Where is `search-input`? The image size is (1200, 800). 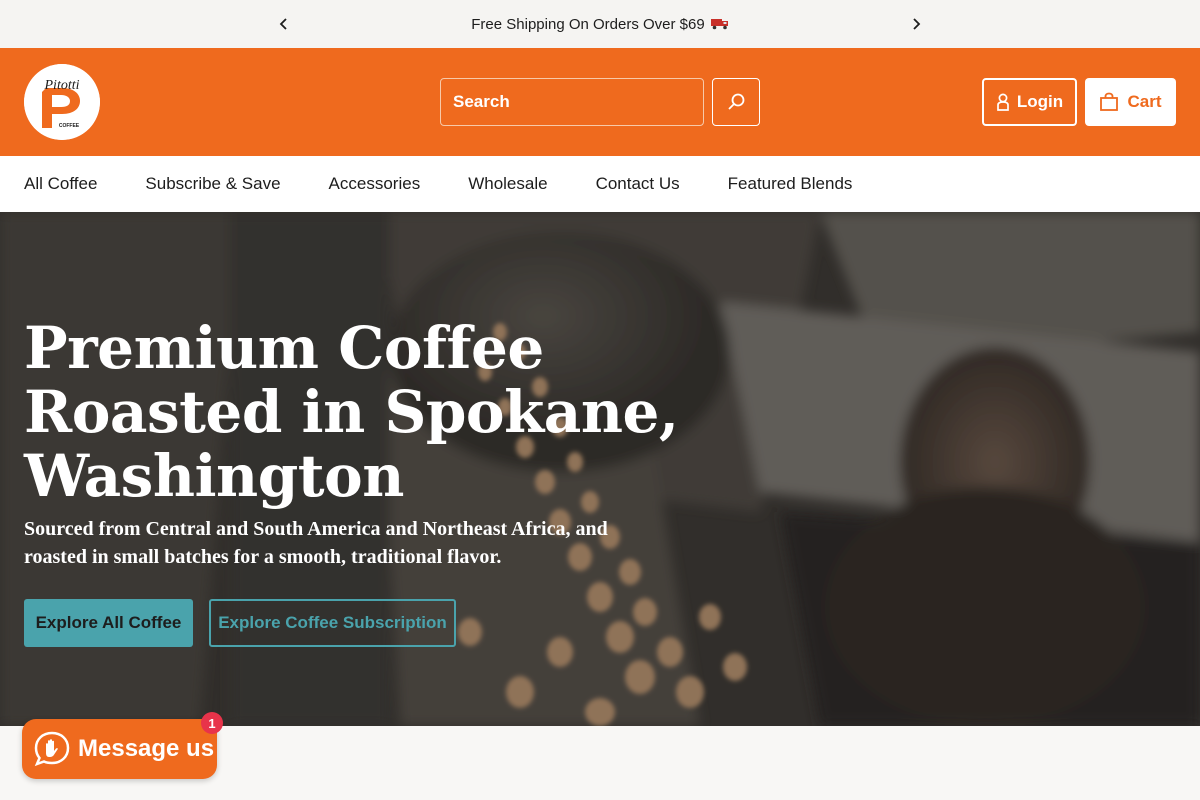
search-input is located at coordinates (572, 102).